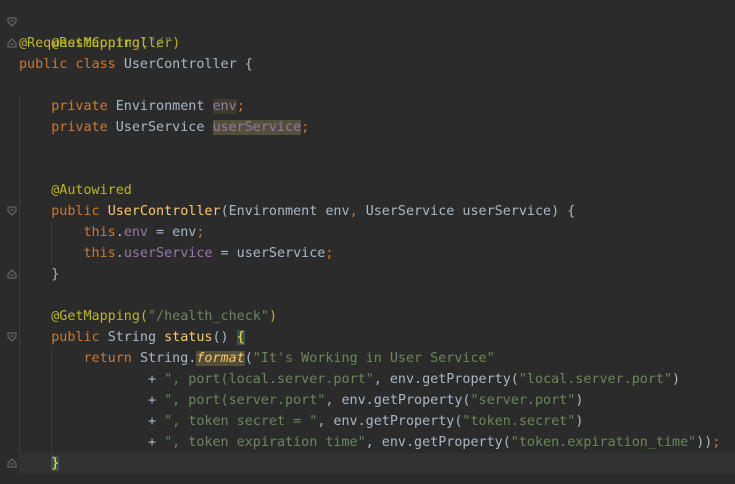 The image size is (735, 484). Describe the element at coordinates (377, 64) in the screenshot. I see `code-line: public class UserController {` at that location.